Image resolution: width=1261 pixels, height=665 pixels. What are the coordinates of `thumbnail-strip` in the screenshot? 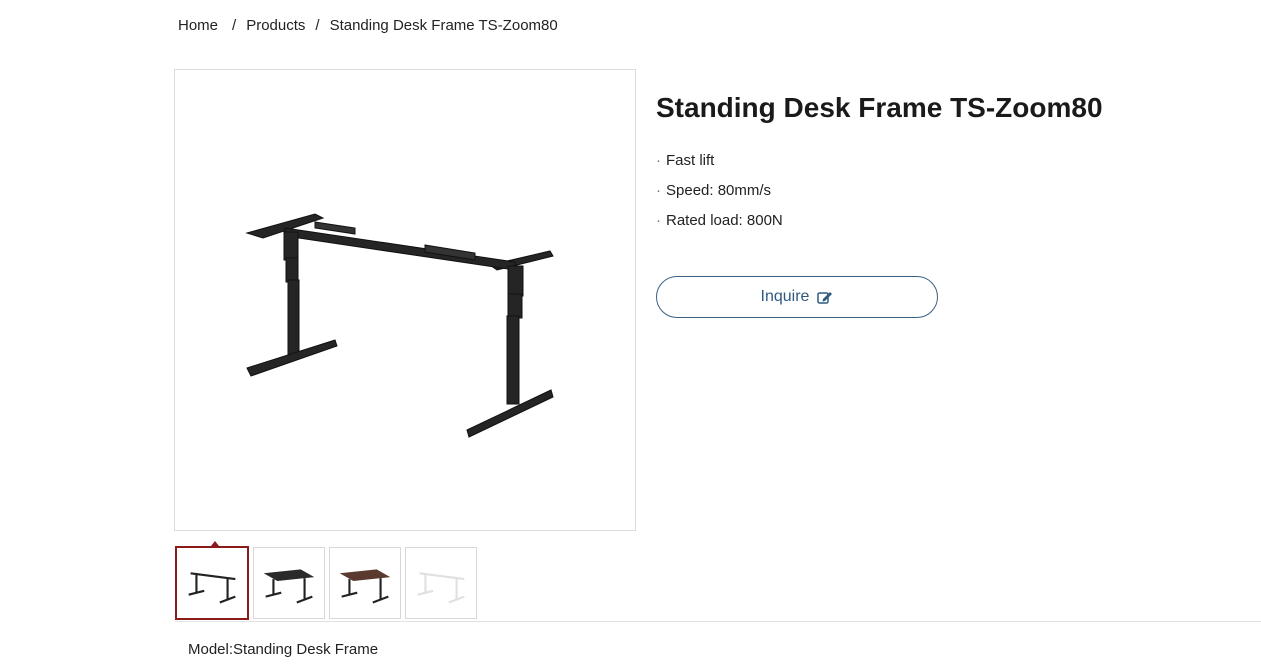 It's located at (328, 580).